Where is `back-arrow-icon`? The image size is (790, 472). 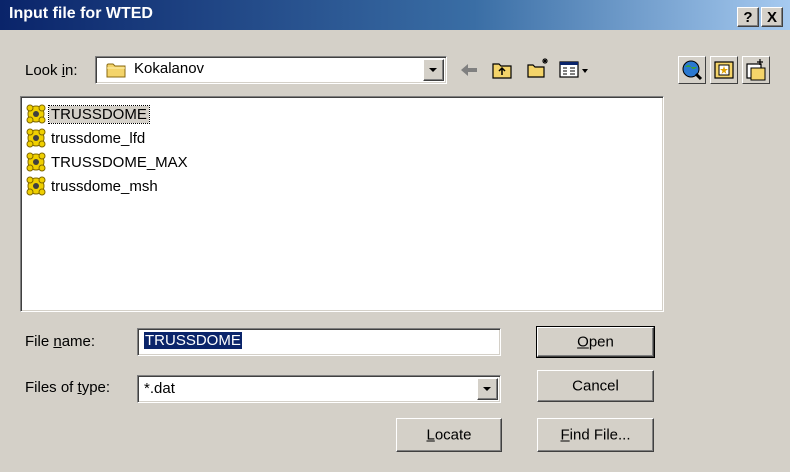
back-arrow-icon is located at coordinates (469, 70).